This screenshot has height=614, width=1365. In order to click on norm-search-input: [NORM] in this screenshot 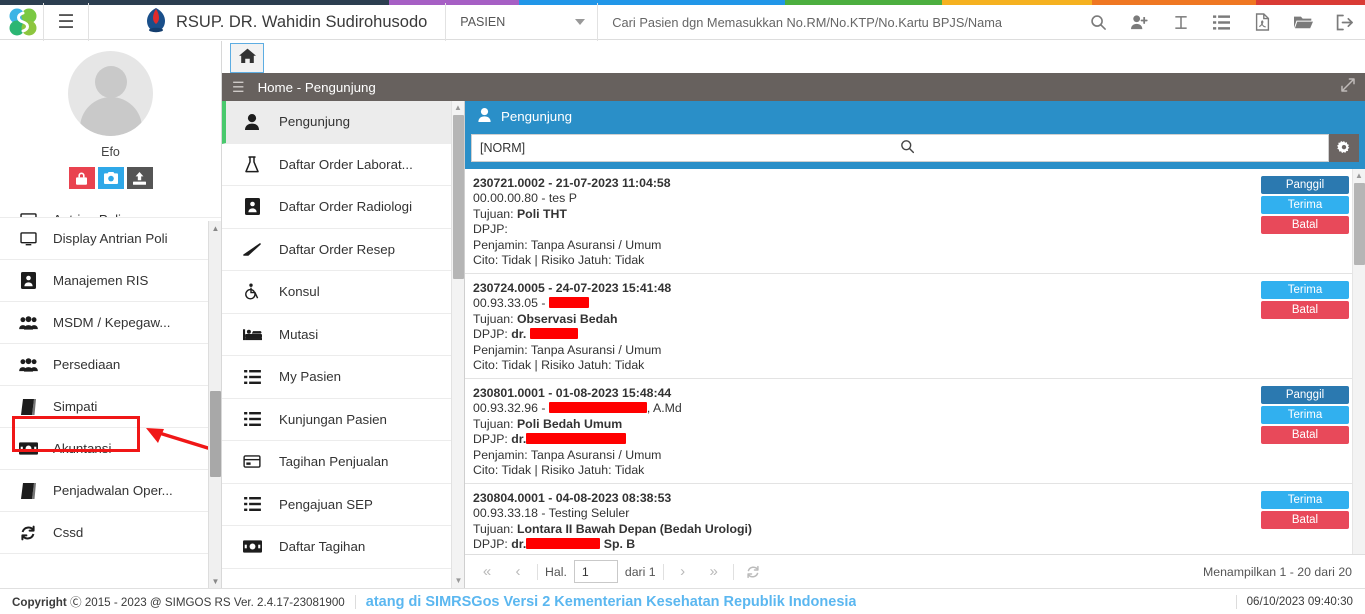, I will do `click(900, 147)`.